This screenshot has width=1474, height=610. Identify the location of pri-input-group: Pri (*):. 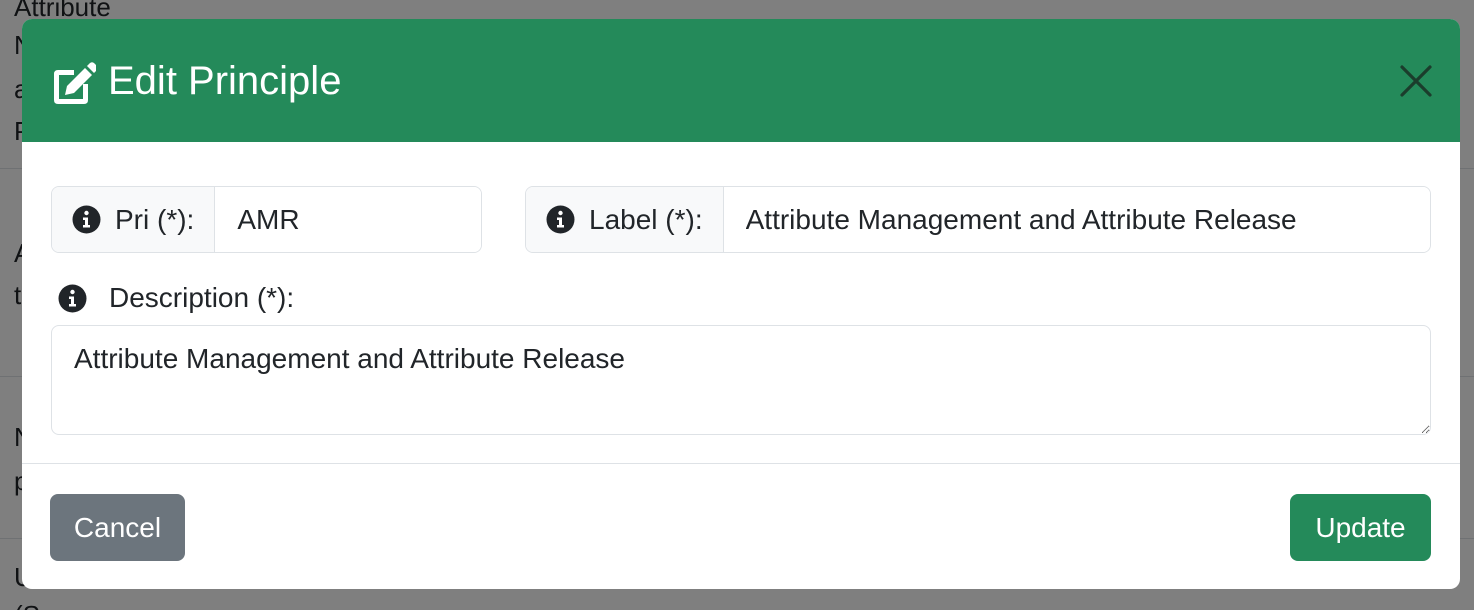
(266, 219).